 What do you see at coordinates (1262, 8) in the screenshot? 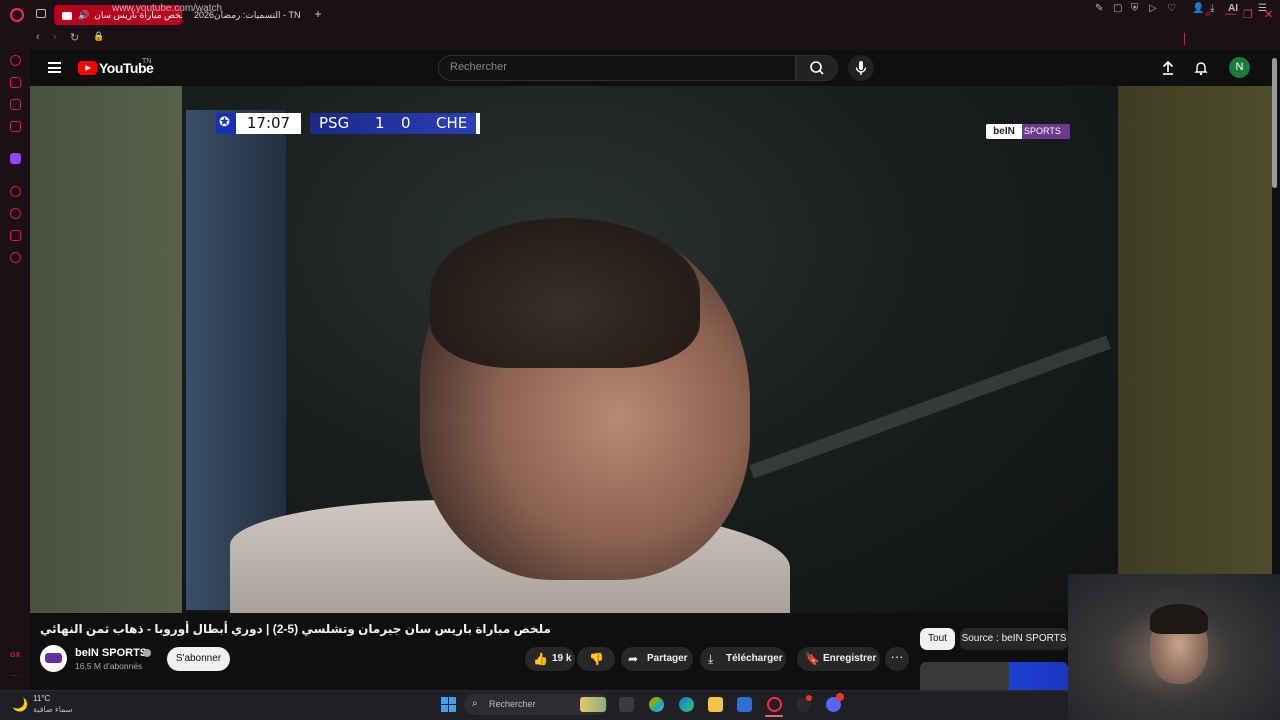
I see `easy-setup-icon: ☰` at bounding box center [1262, 8].